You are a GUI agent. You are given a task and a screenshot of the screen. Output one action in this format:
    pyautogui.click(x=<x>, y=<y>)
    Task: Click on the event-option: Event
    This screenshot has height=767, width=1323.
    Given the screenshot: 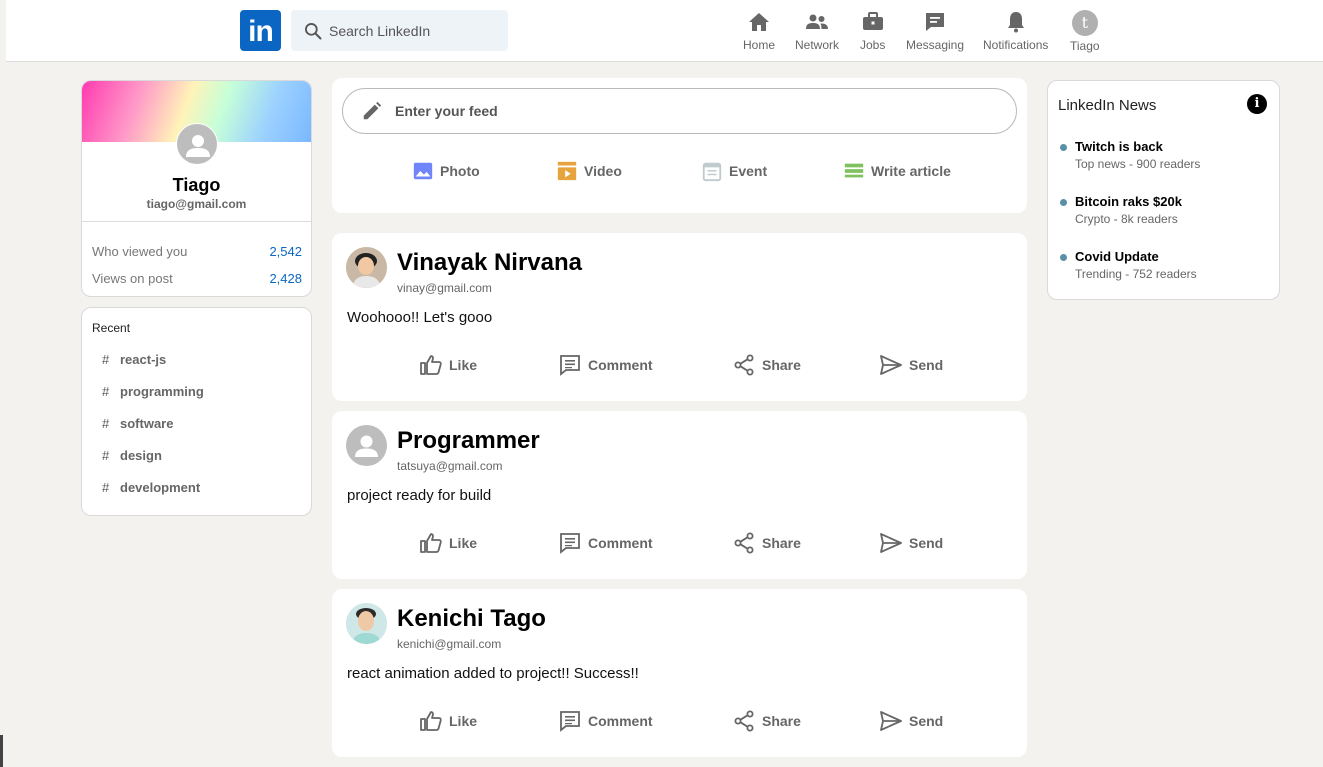 What is the action you would take?
    pyautogui.click(x=734, y=171)
    